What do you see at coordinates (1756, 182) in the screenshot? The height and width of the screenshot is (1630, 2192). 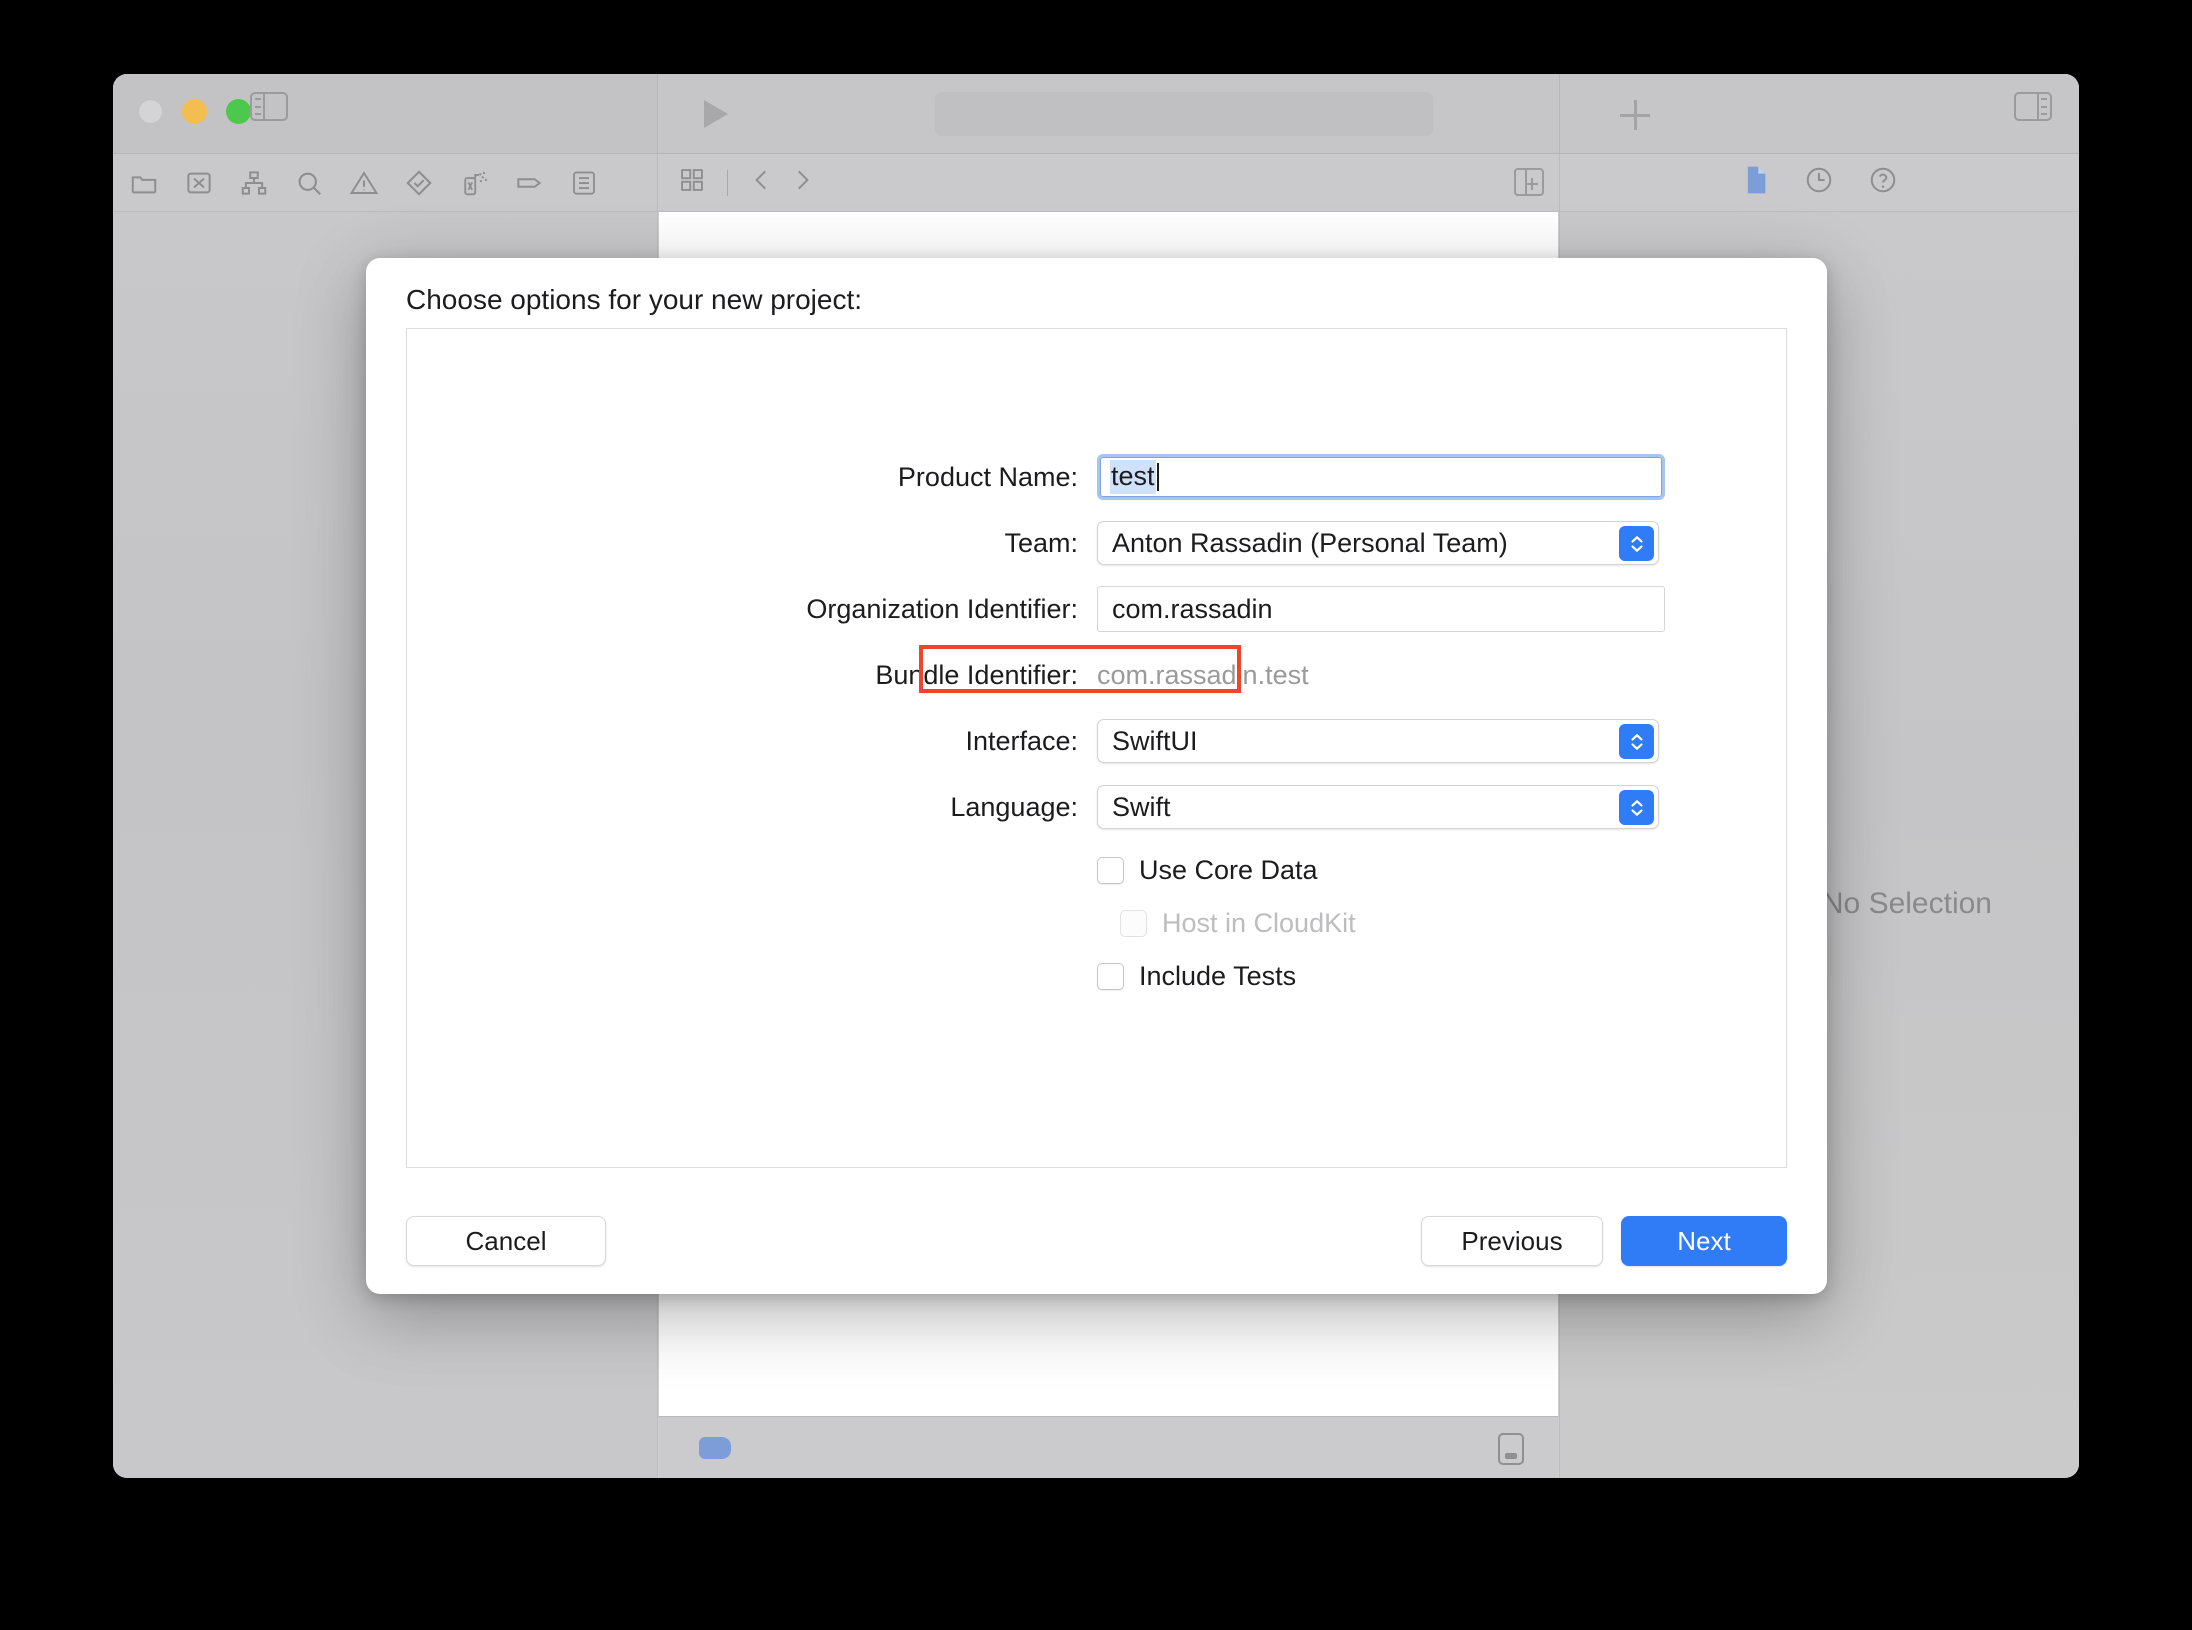 I see `file-inspector-icon` at bounding box center [1756, 182].